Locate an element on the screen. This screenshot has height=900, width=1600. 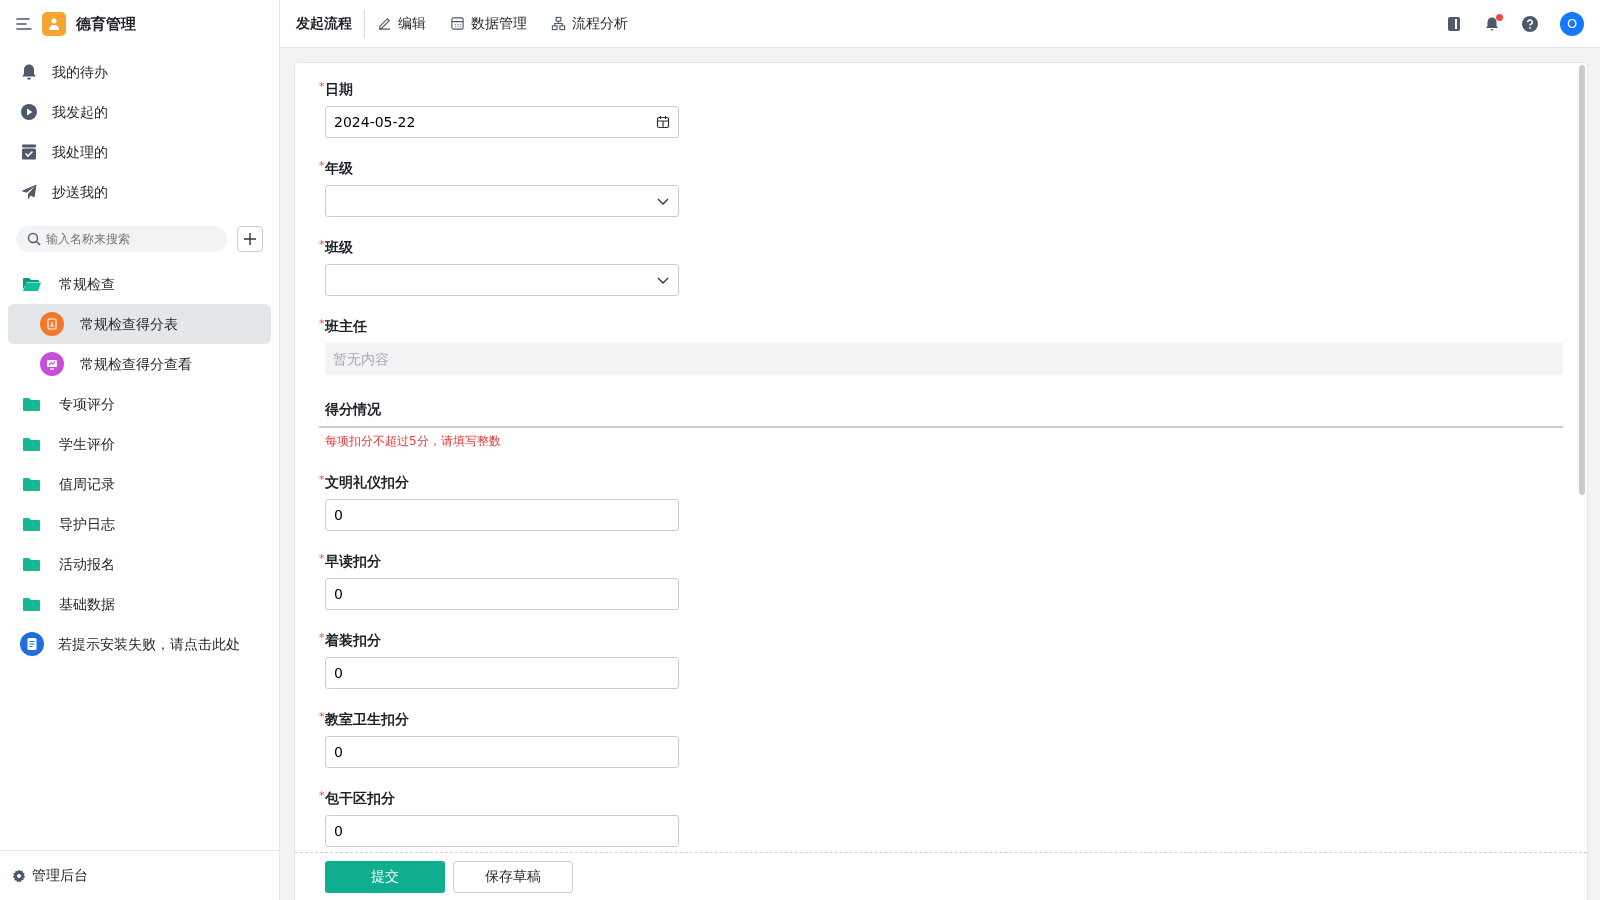
folder-item: 导护日志 is located at coordinates (139, 524).